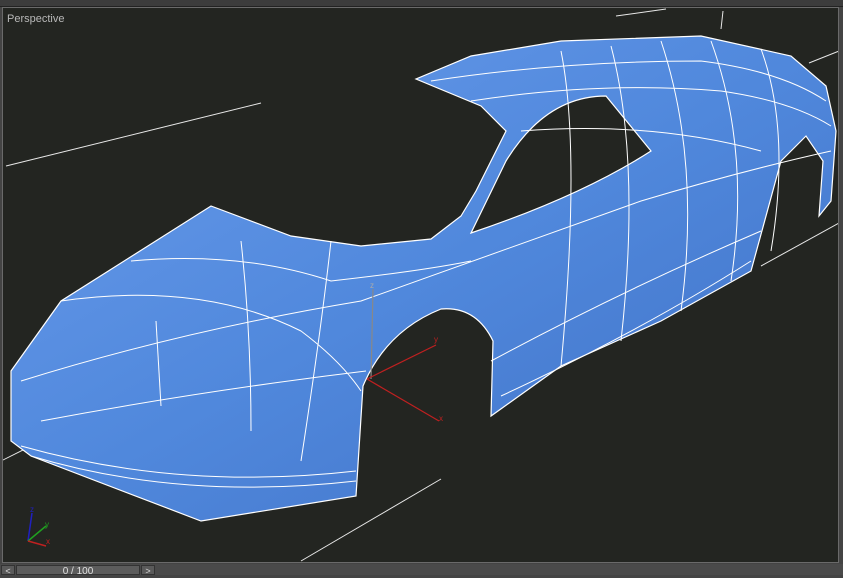 The width and height of the screenshot is (843, 578). I want to click on time-slider: 0 / 100, so click(78, 571).